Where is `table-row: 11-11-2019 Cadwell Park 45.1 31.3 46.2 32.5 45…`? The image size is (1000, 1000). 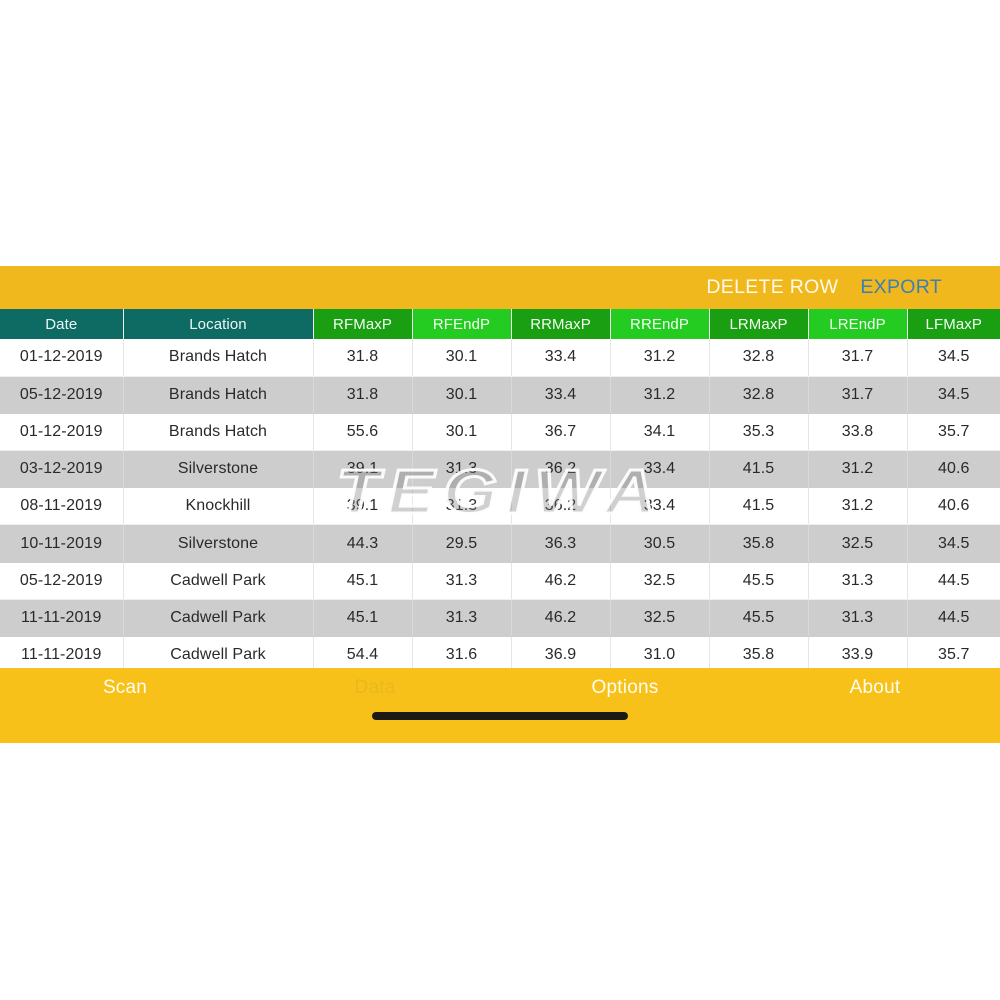 table-row: 11-11-2019 Cadwell Park 45.1 31.3 46.2 32.5 45… is located at coordinates (500, 618).